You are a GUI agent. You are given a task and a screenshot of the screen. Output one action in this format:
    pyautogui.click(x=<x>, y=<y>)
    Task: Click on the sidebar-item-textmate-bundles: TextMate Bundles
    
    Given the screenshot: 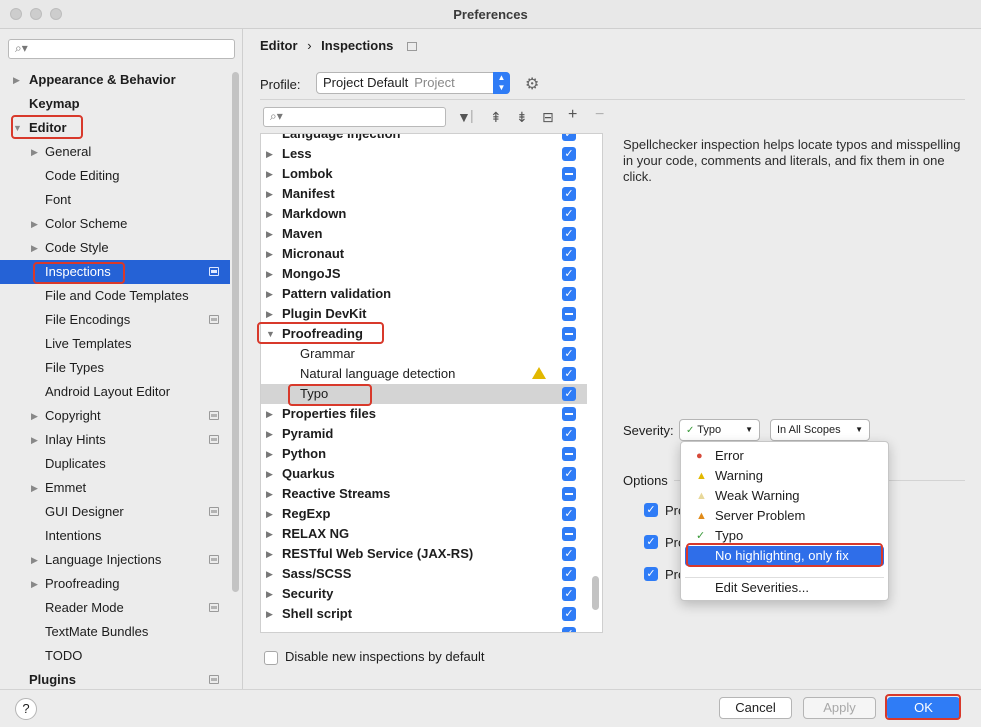 What is the action you would take?
    pyautogui.click(x=115, y=632)
    